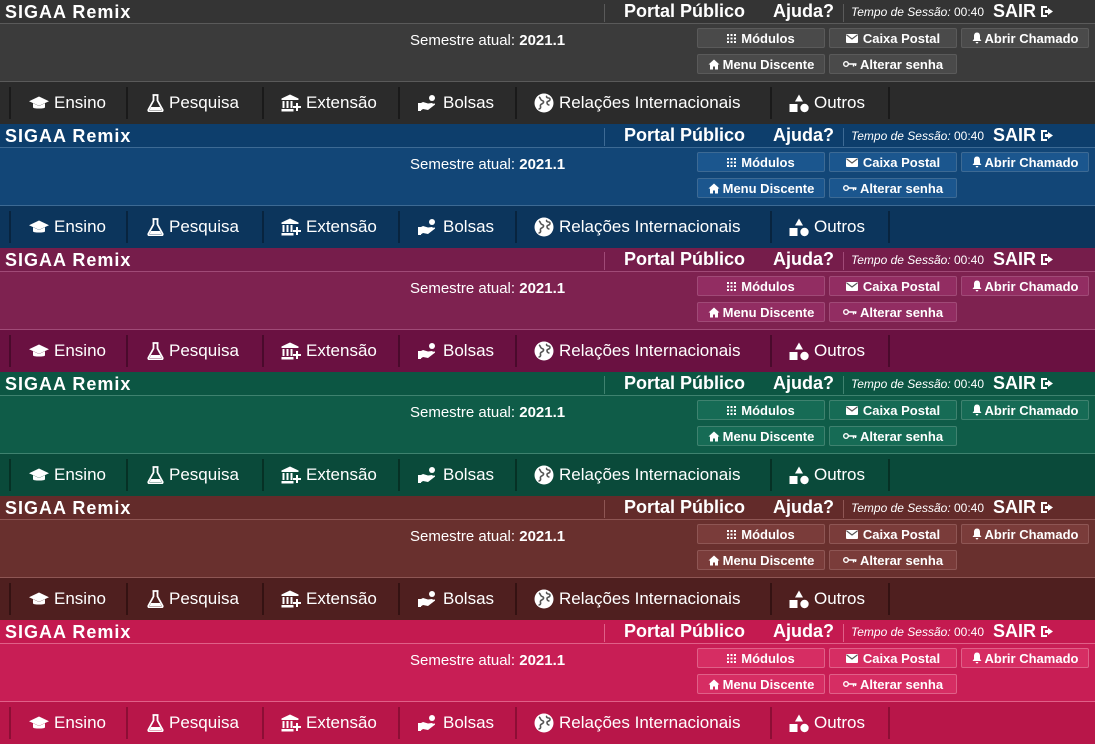 This screenshot has width=1095, height=744. What do you see at coordinates (851, 534) in the screenshot?
I see `envelope-icon` at bounding box center [851, 534].